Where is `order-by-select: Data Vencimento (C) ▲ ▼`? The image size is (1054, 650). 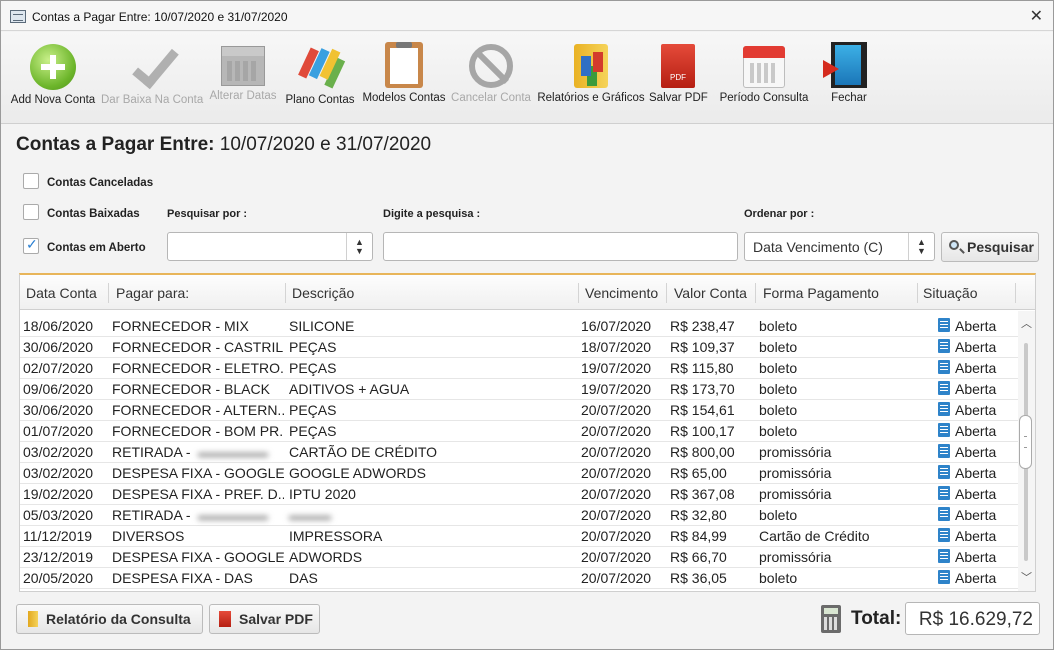
order-by-select: Data Vencimento (C) ▲ ▼ is located at coordinates (839, 246).